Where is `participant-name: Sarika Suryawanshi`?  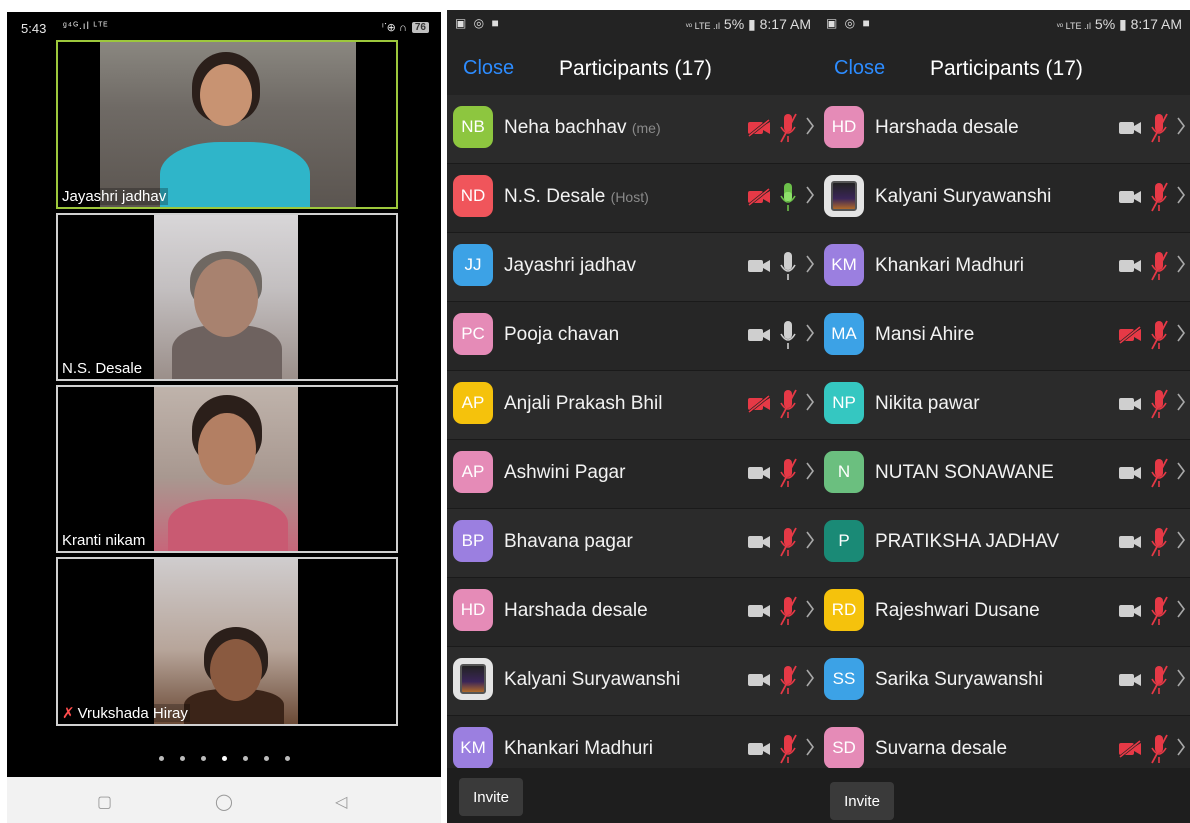 participant-name: Sarika Suryawanshi is located at coordinates (959, 680).